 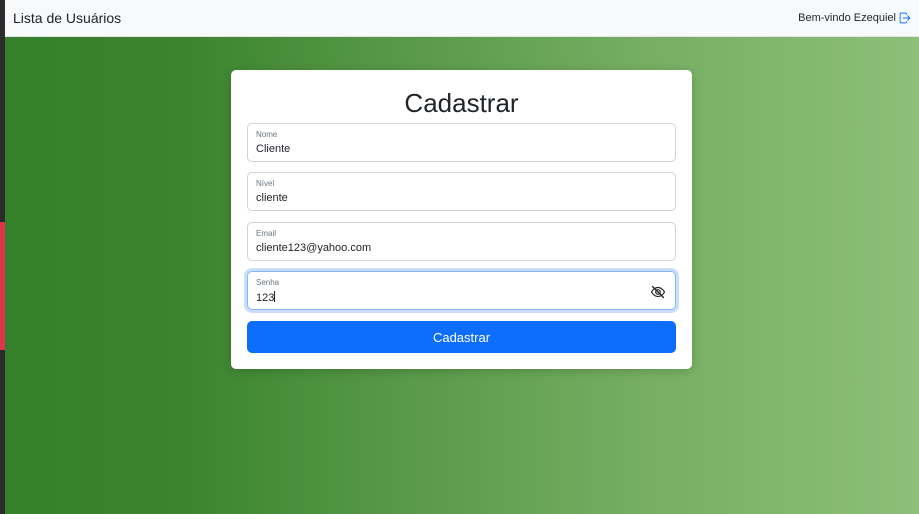 I want to click on navbar-brand: Lista de Usuários, so click(x=67, y=18).